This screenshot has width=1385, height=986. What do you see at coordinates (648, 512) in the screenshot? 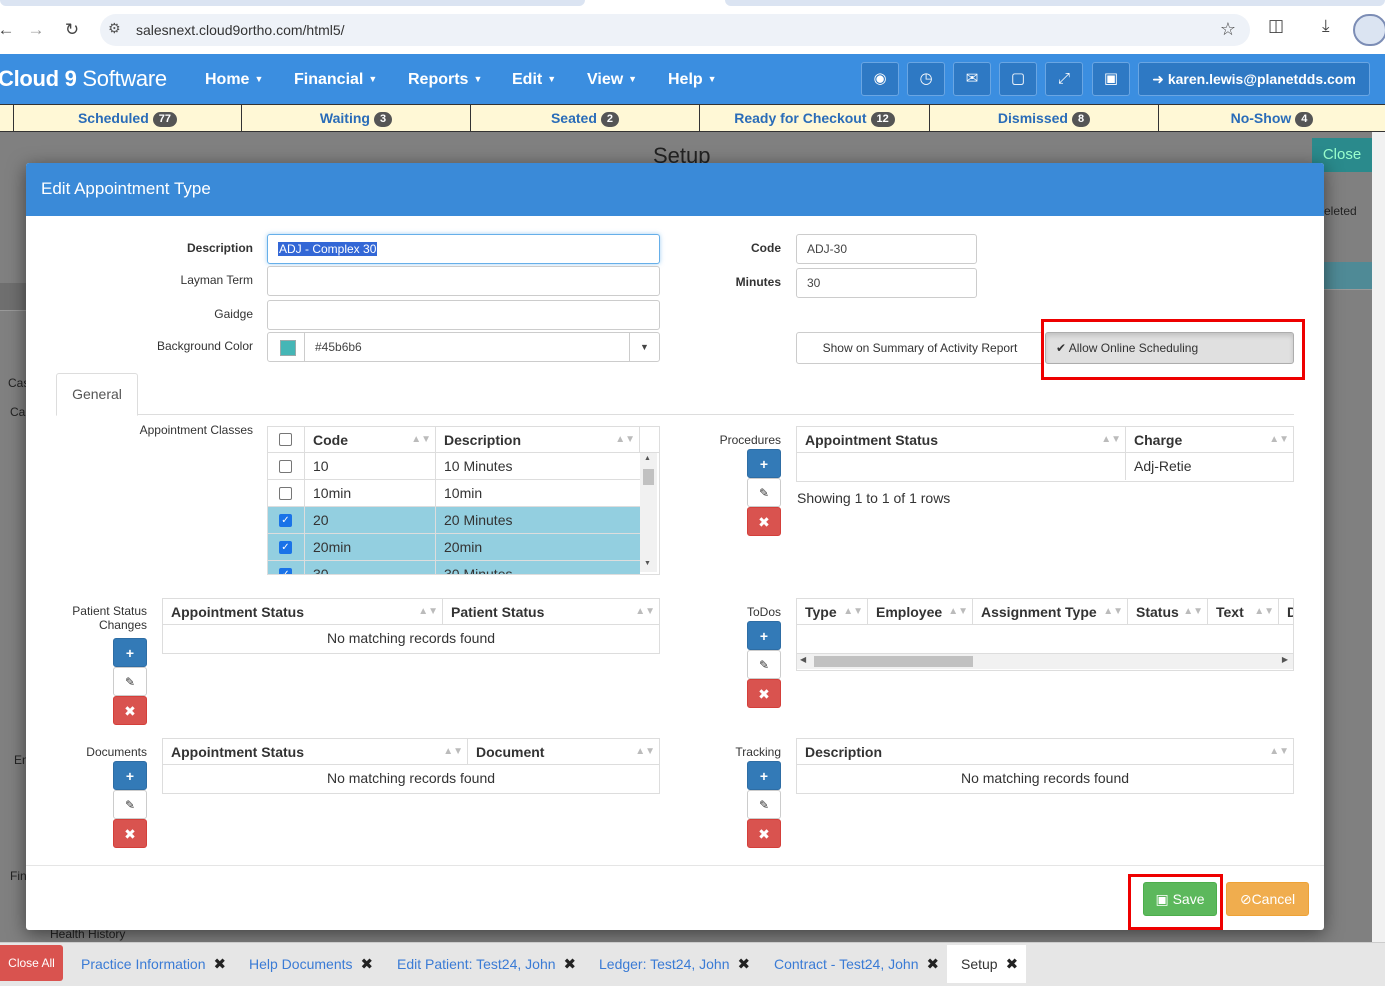
I see `table-scrollbar: ▲ ▼` at bounding box center [648, 512].